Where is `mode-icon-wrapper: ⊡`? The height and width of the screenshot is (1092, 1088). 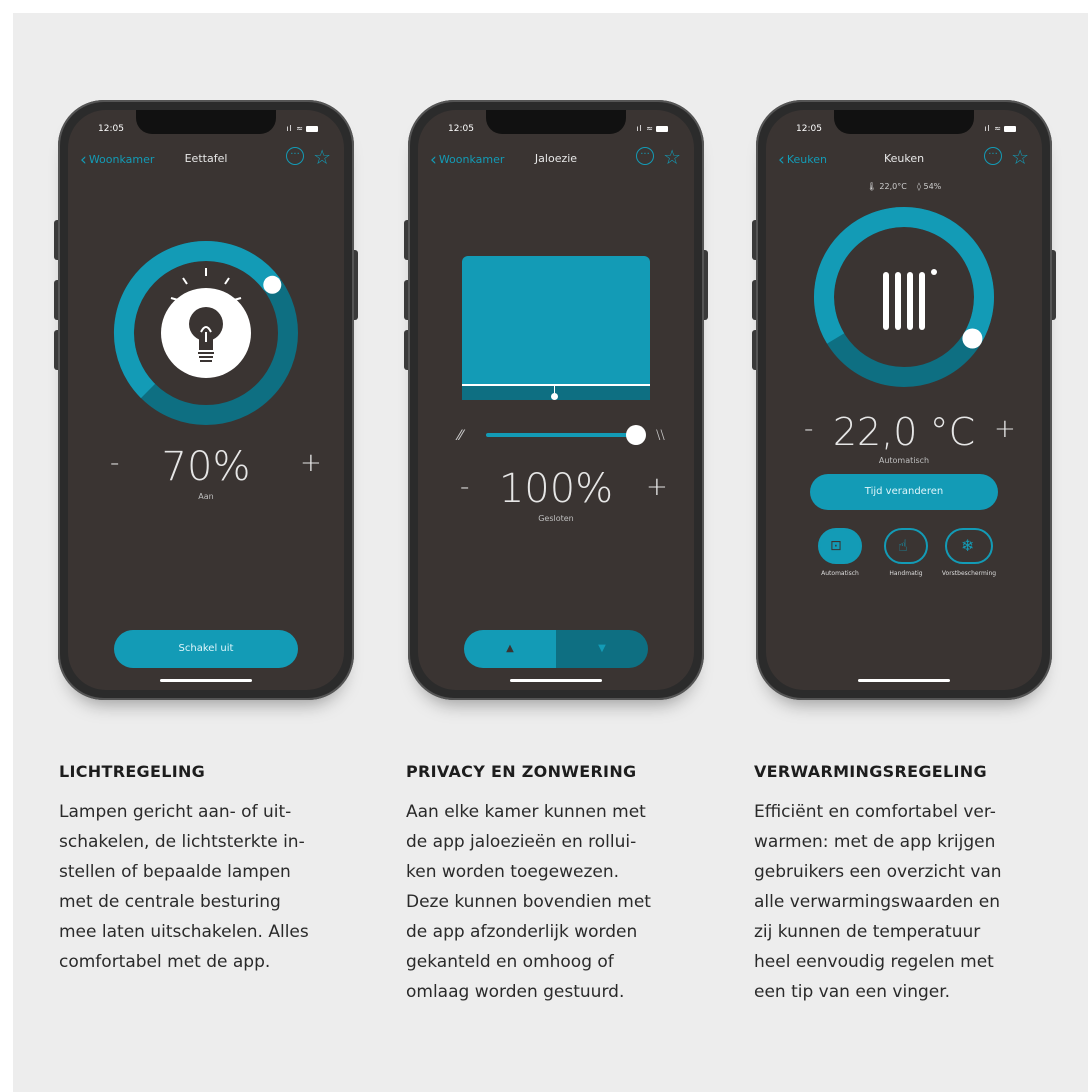 mode-icon-wrapper: ⊡ is located at coordinates (840, 546).